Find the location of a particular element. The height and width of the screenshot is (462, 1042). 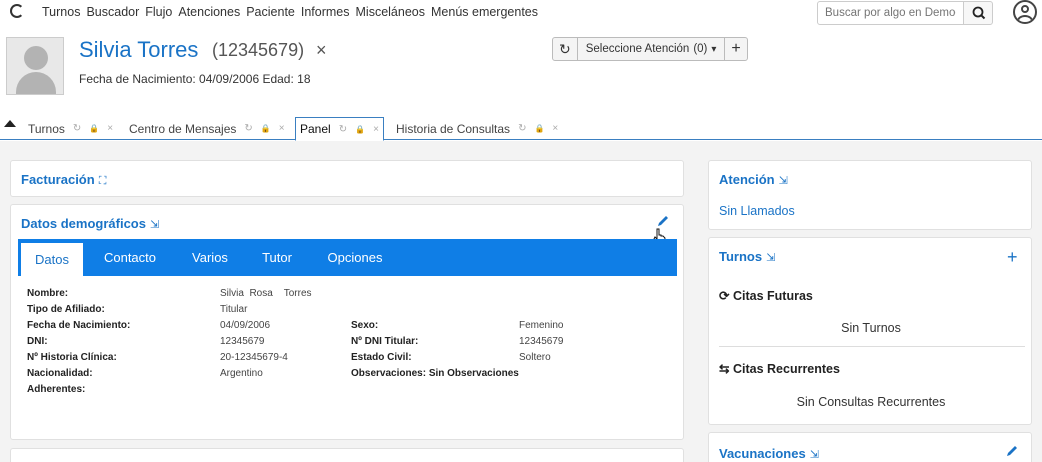

demographics-tab-bar: Datos Contacto Varios Tutor Opciones is located at coordinates (347, 257).